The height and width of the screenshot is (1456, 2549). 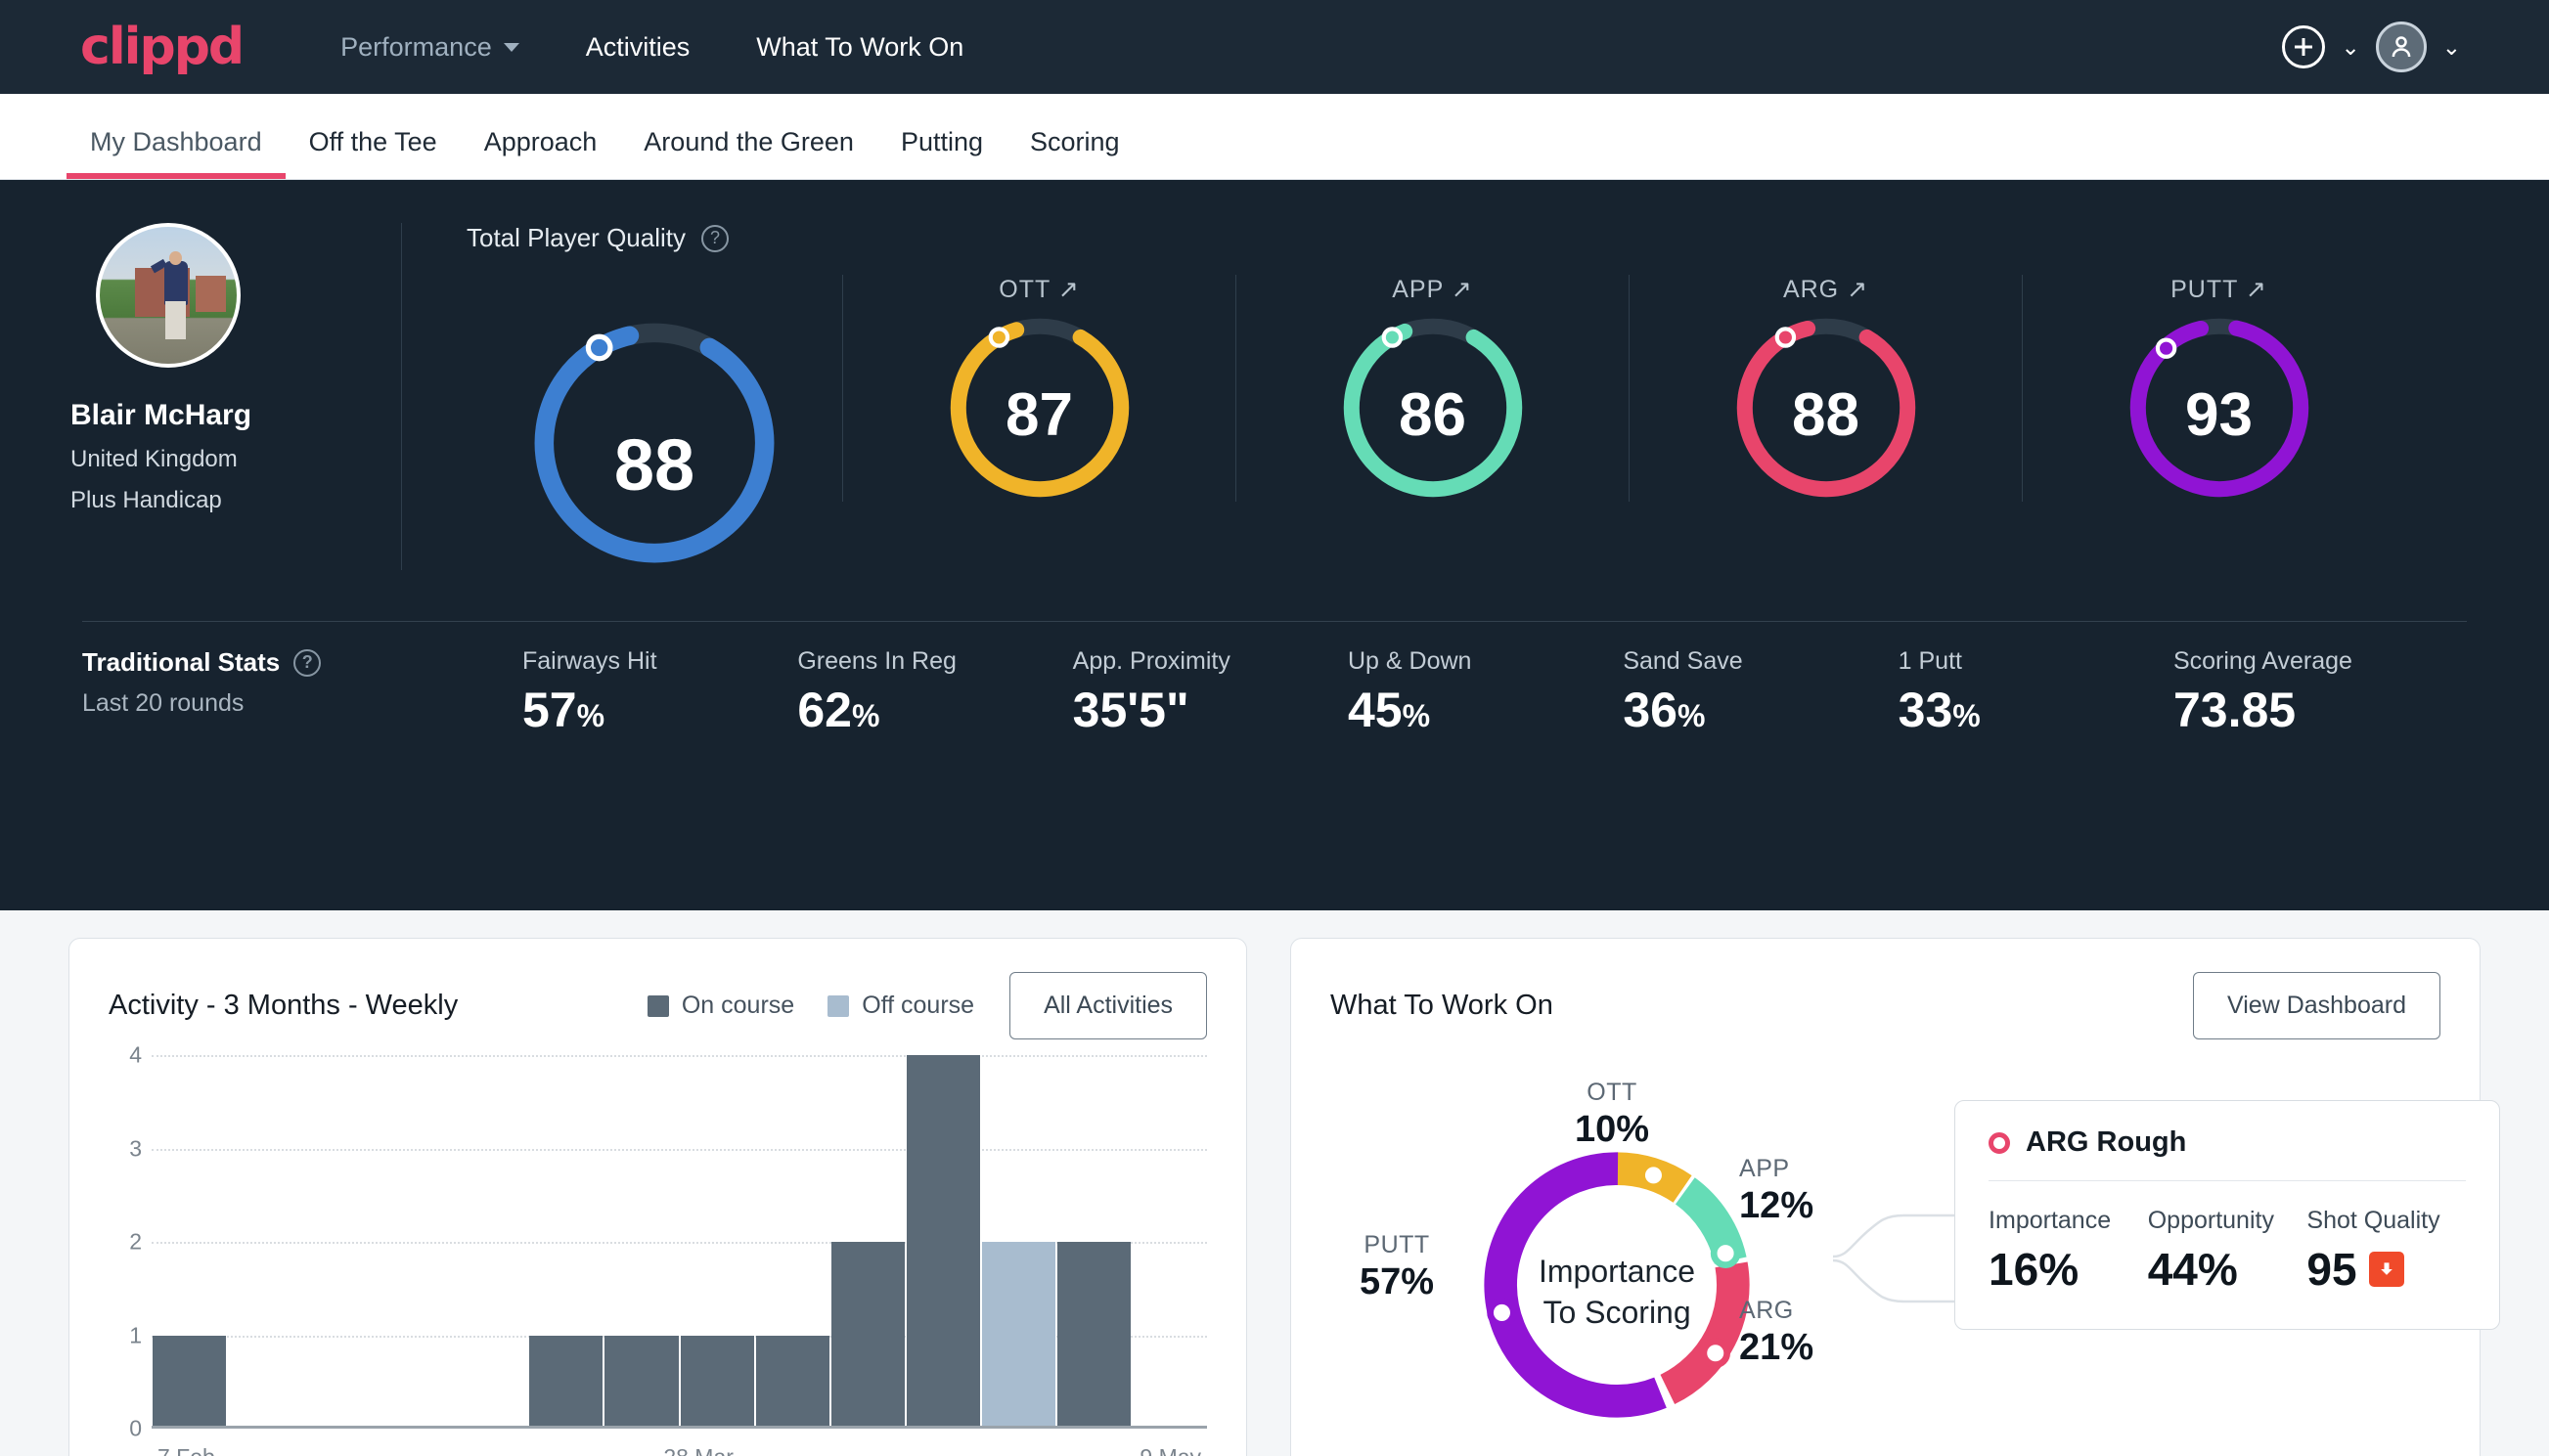 What do you see at coordinates (1612, 1092) in the screenshot?
I see `donut-label-name: OTT` at bounding box center [1612, 1092].